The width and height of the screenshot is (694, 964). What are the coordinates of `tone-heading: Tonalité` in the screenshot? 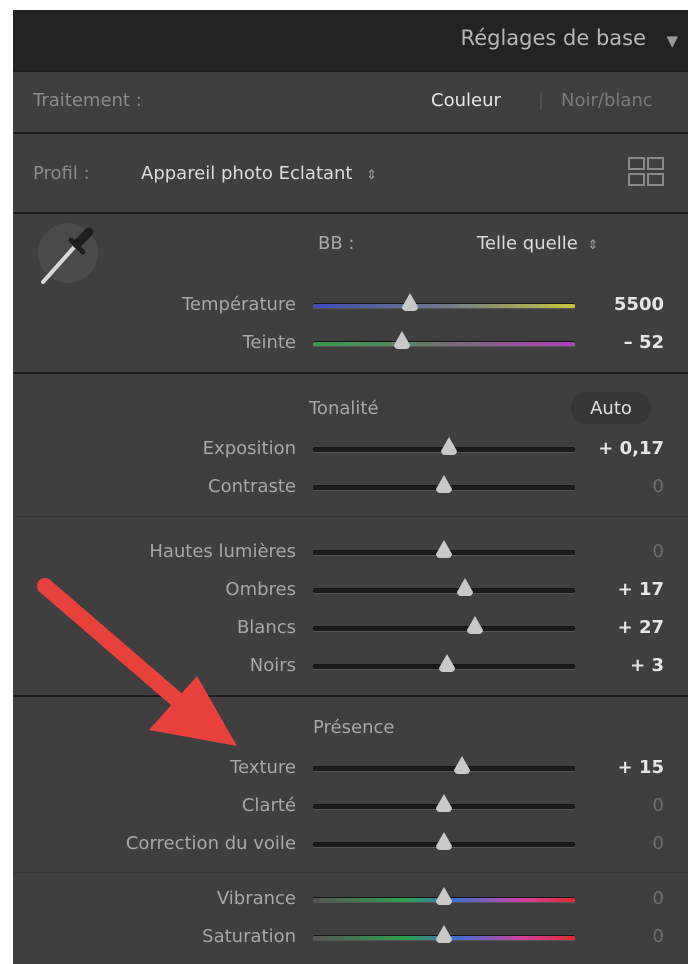 It's located at (344, 408).